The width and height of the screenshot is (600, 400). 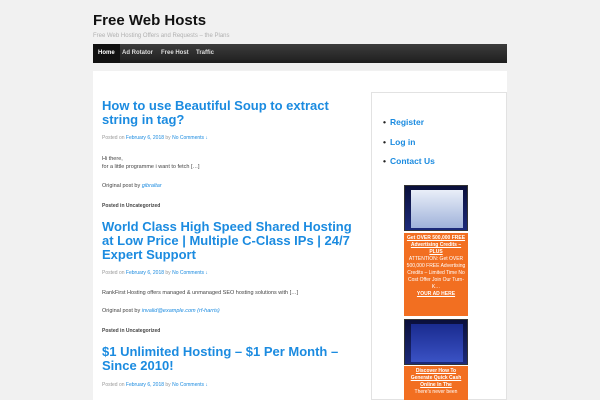 I want to click on original-author-link: invalid@example.com (rf-harris), so click(x=181, y=311).